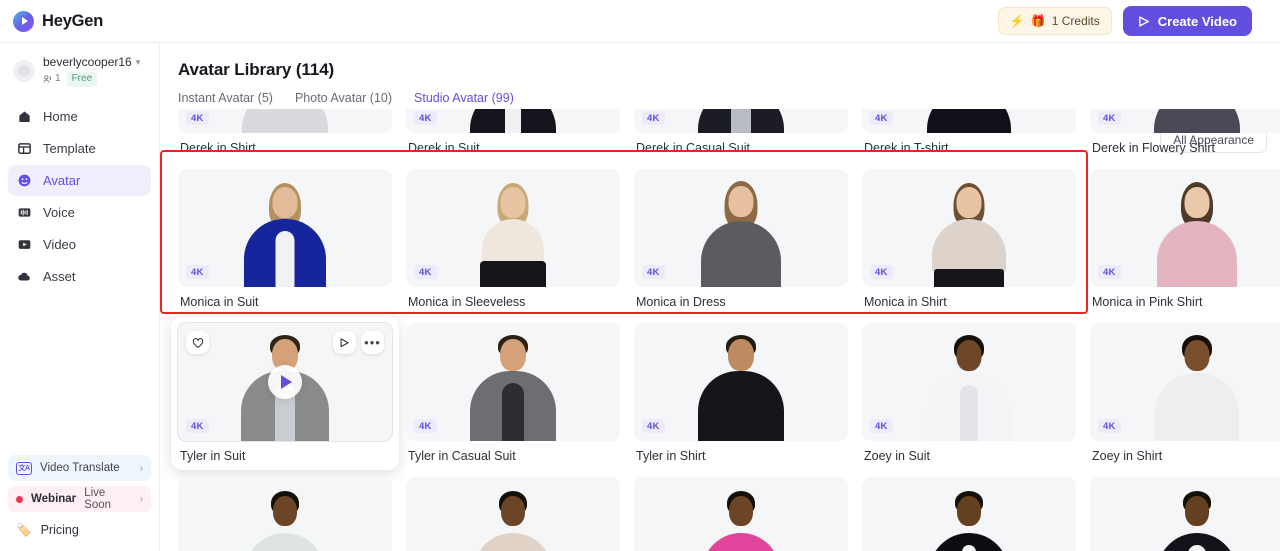 The image size is (1280, 551). What do you see at coordinates (80, 21) in the screenshot?
I see `brand-logo: HeyGen` at bounding box center [80, 21].